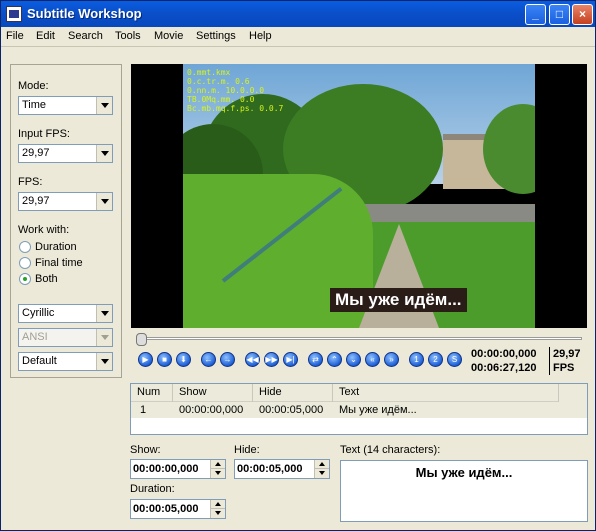 The width and height of the screenshot is (596, 531). I want to click on encoding-value: ANSI, so click(35, 337).